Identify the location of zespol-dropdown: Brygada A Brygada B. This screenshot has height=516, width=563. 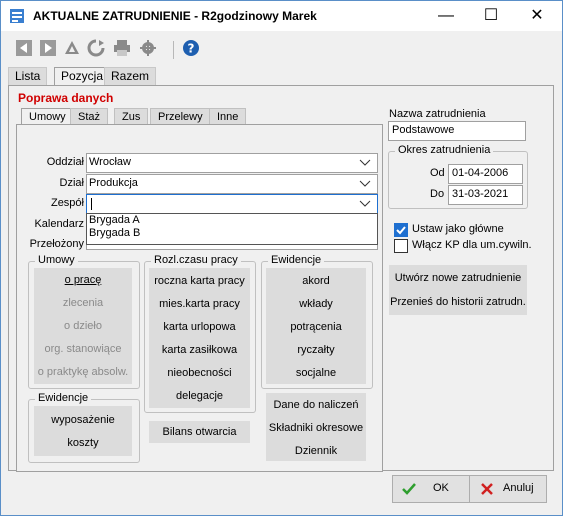
(232, 229).